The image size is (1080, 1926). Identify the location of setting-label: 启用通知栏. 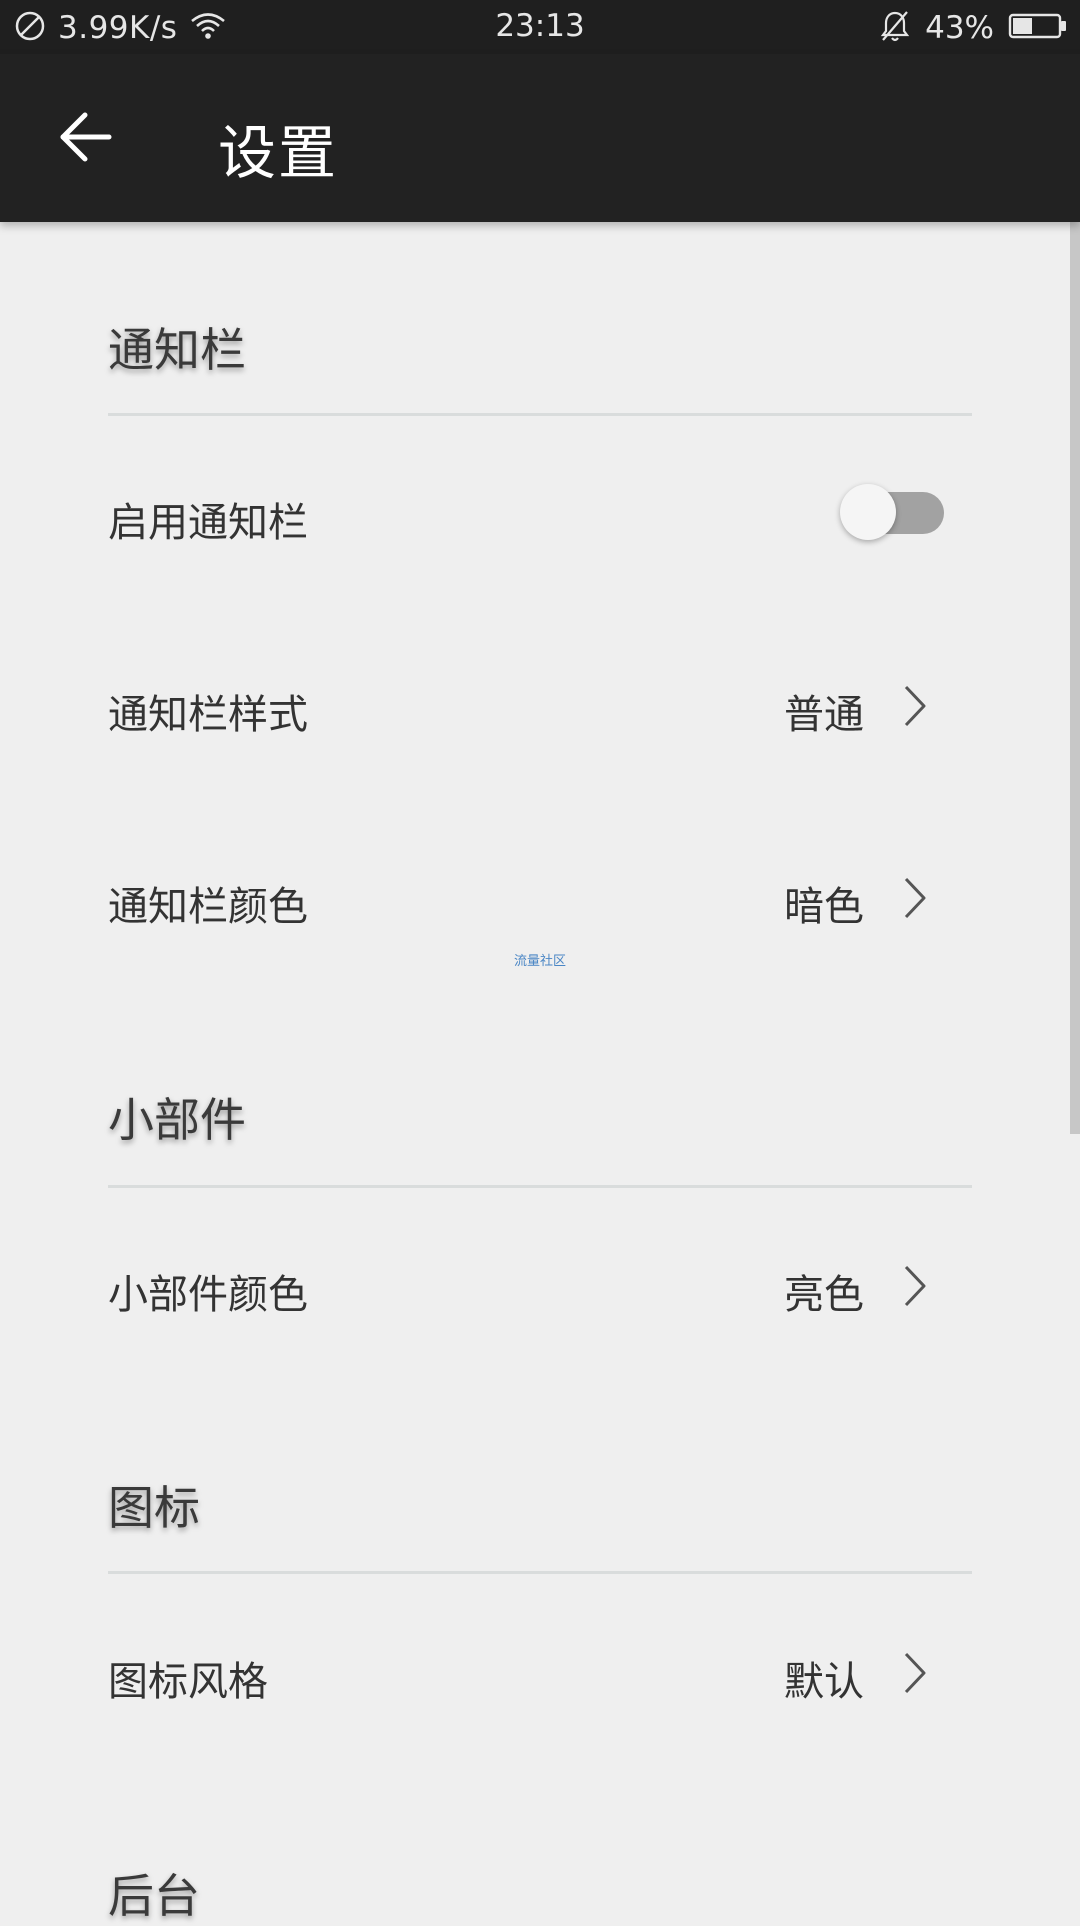
(208, 523).